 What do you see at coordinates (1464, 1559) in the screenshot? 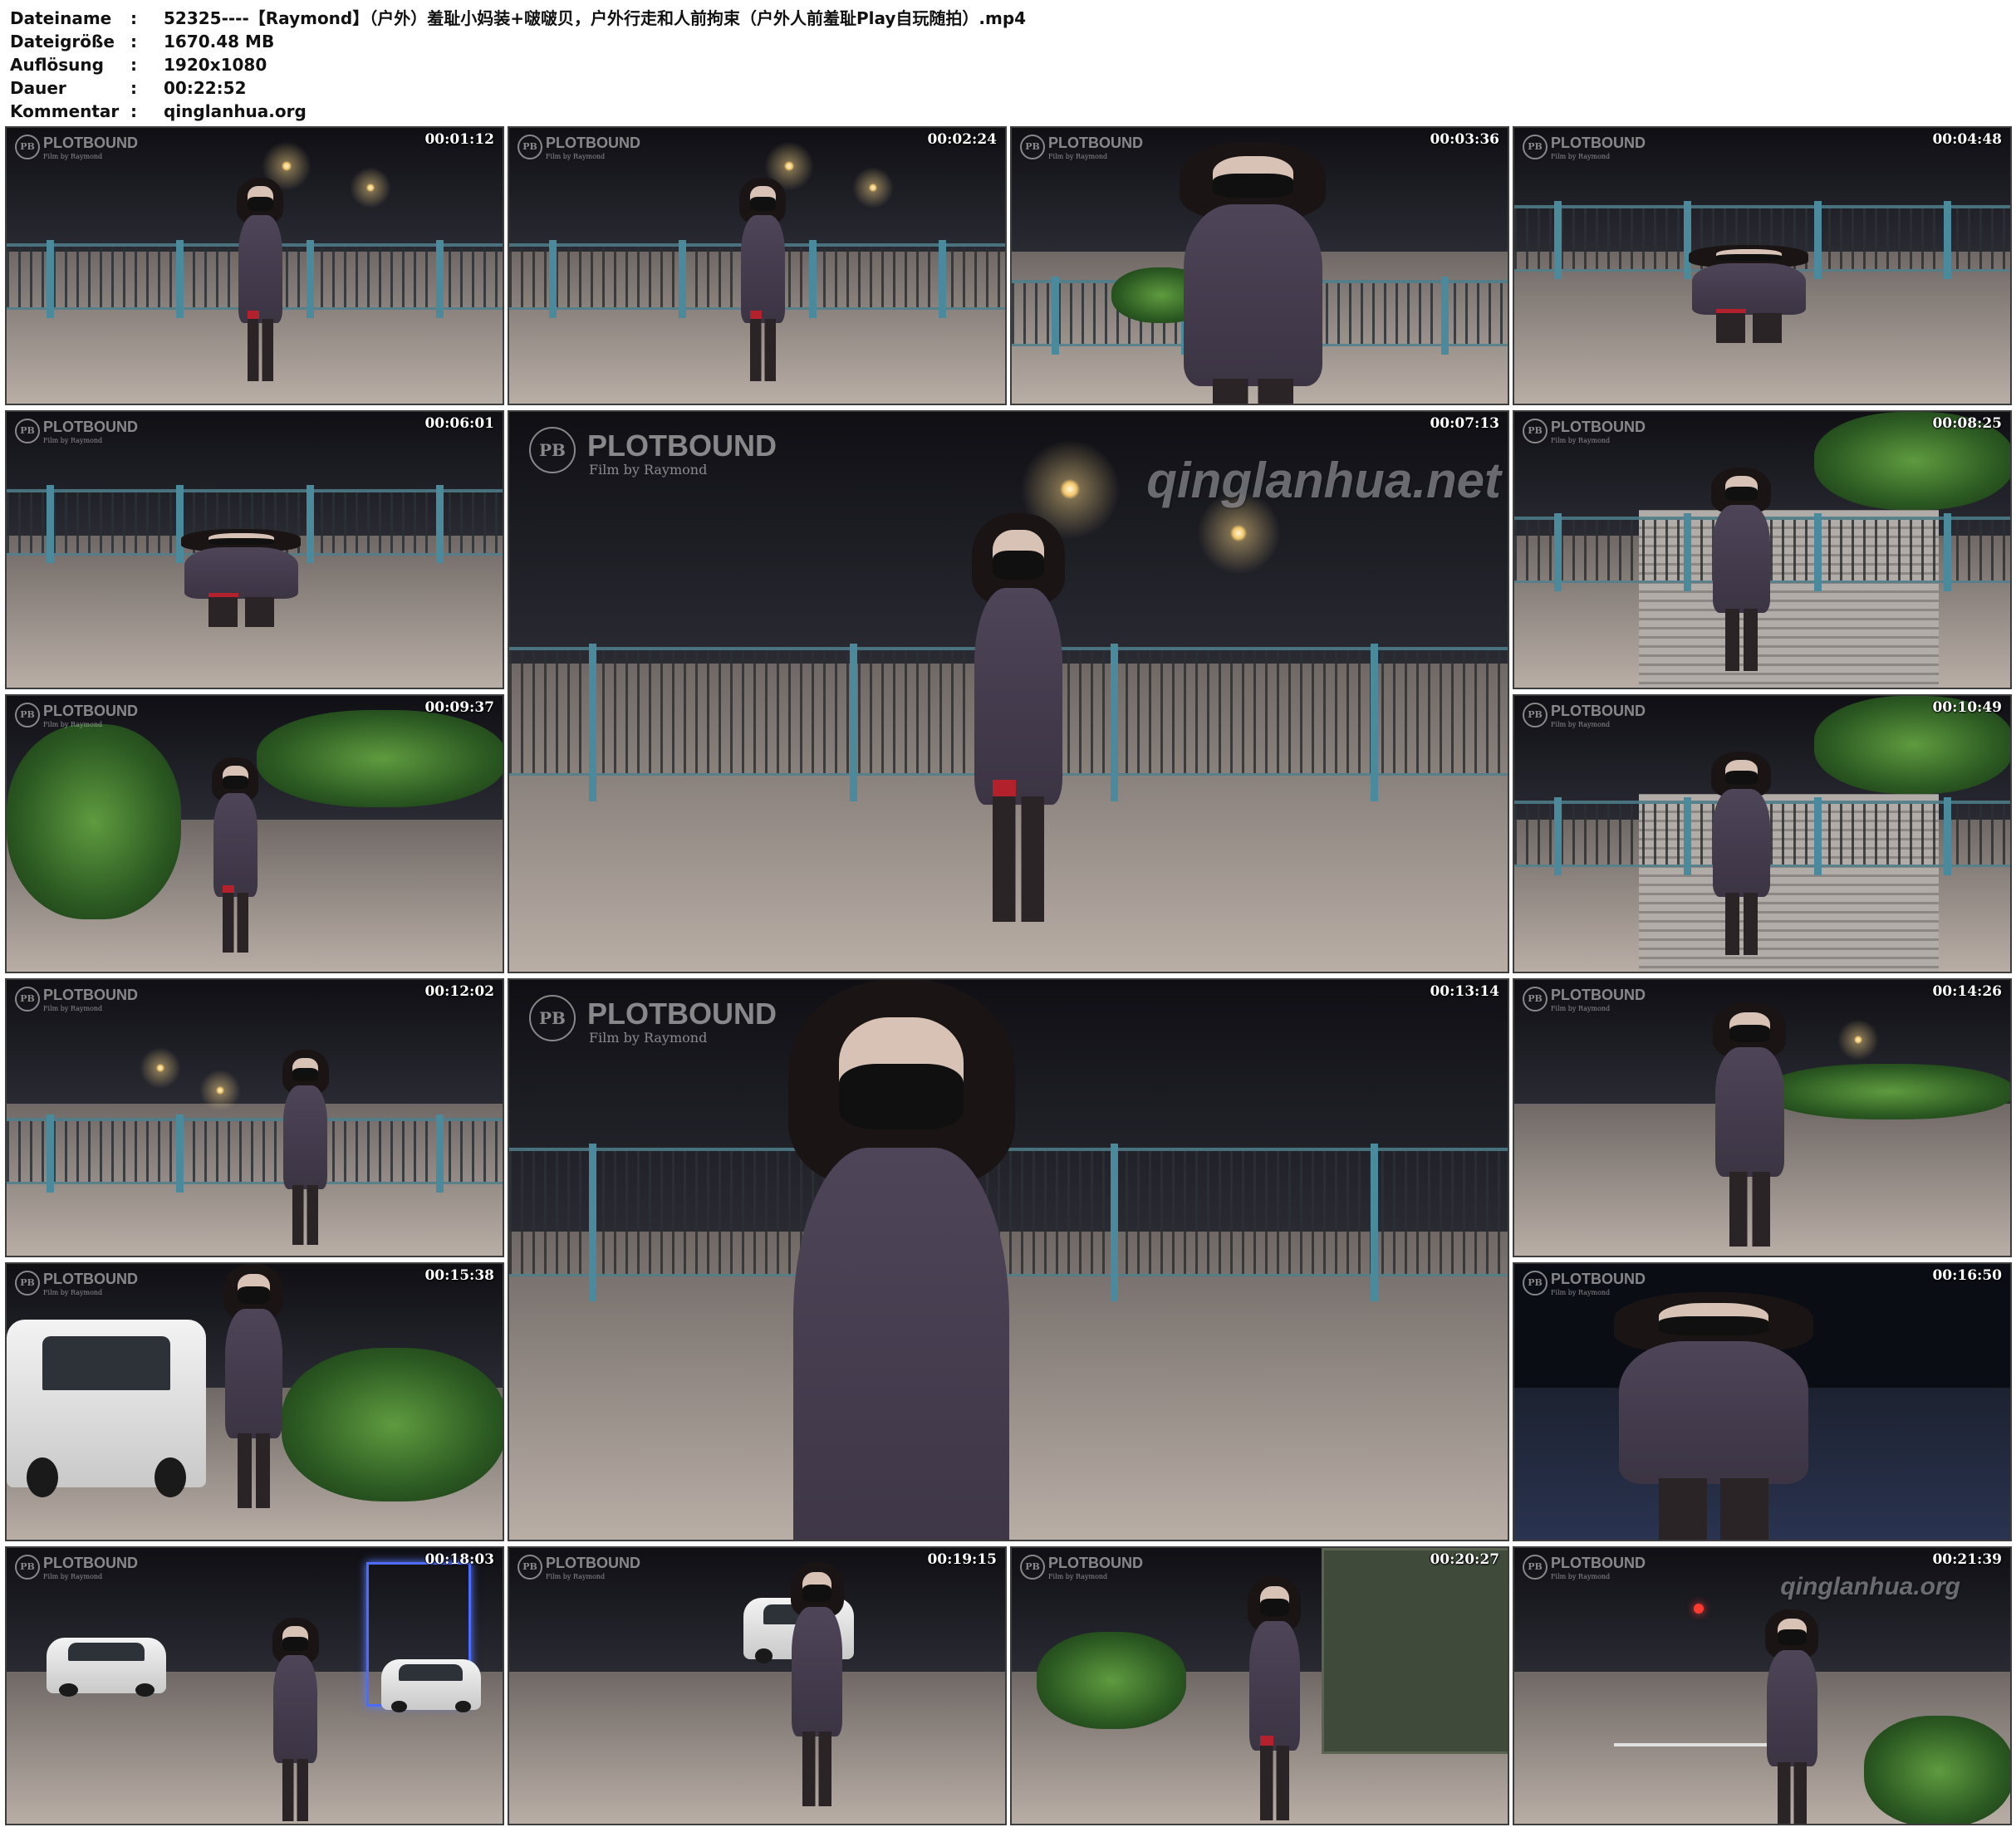
I see `thumbnail-timestamp: 00:20:27` at bounding box center [1464, 1559].